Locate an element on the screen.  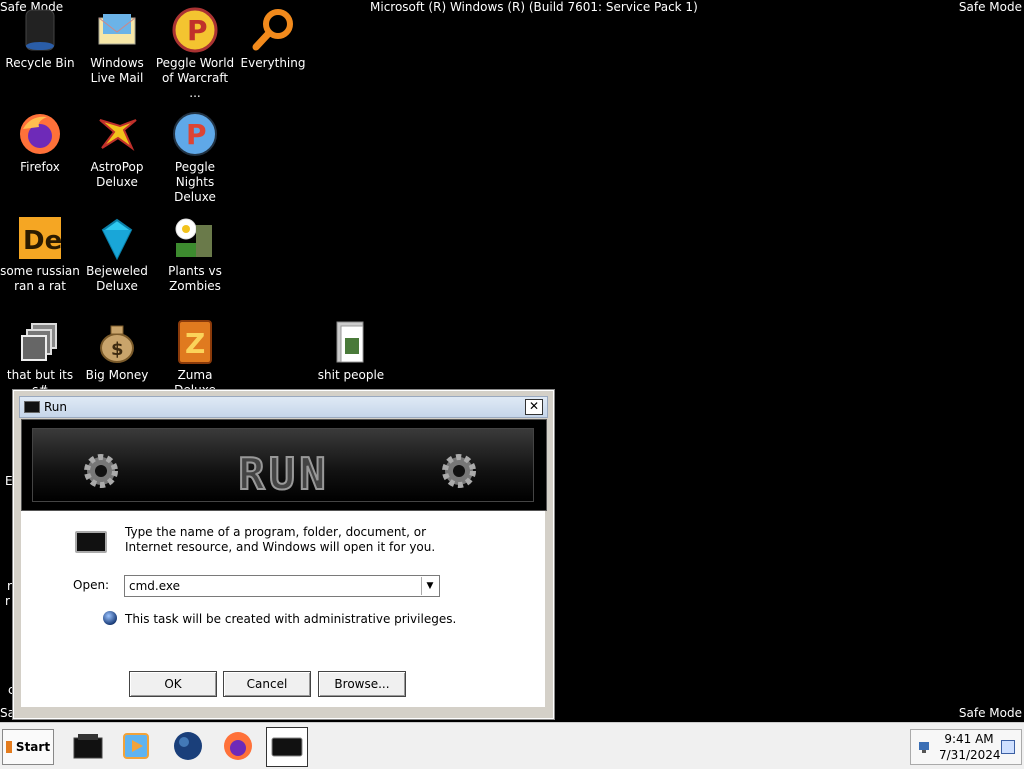
cancel-button: Cancel is located at coordinates (267, 684).